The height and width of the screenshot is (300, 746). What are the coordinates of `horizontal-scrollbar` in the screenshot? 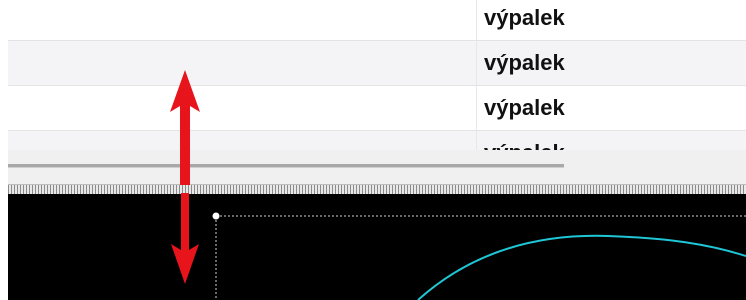 It's located at (377, 167).